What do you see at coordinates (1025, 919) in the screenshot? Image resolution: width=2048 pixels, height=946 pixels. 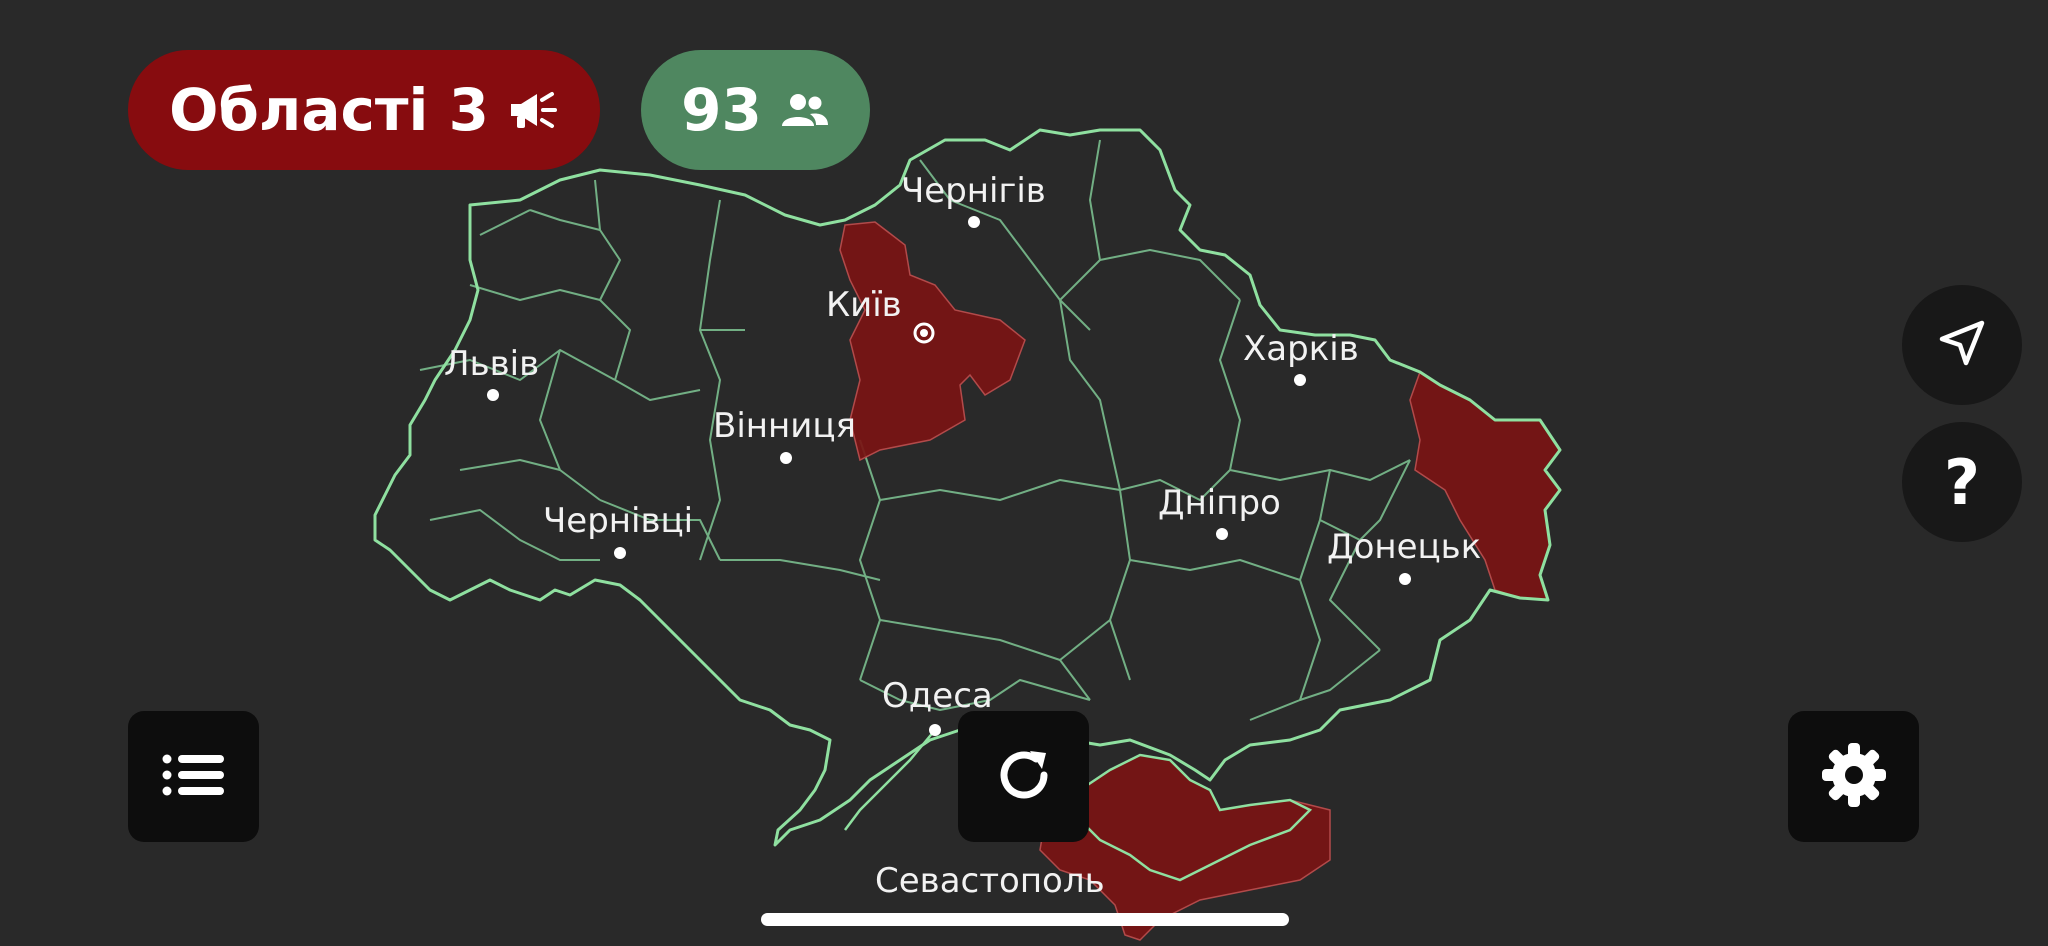 I see `home-indicator` at bounding box center [1025, 919].